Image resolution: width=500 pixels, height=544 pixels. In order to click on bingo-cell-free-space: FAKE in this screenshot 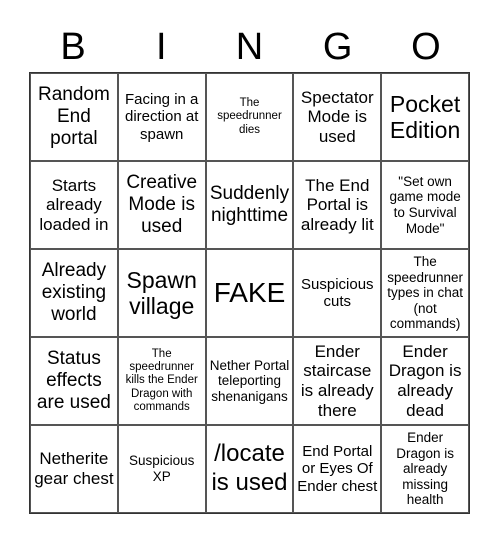, I will do `click(249, 293)`.